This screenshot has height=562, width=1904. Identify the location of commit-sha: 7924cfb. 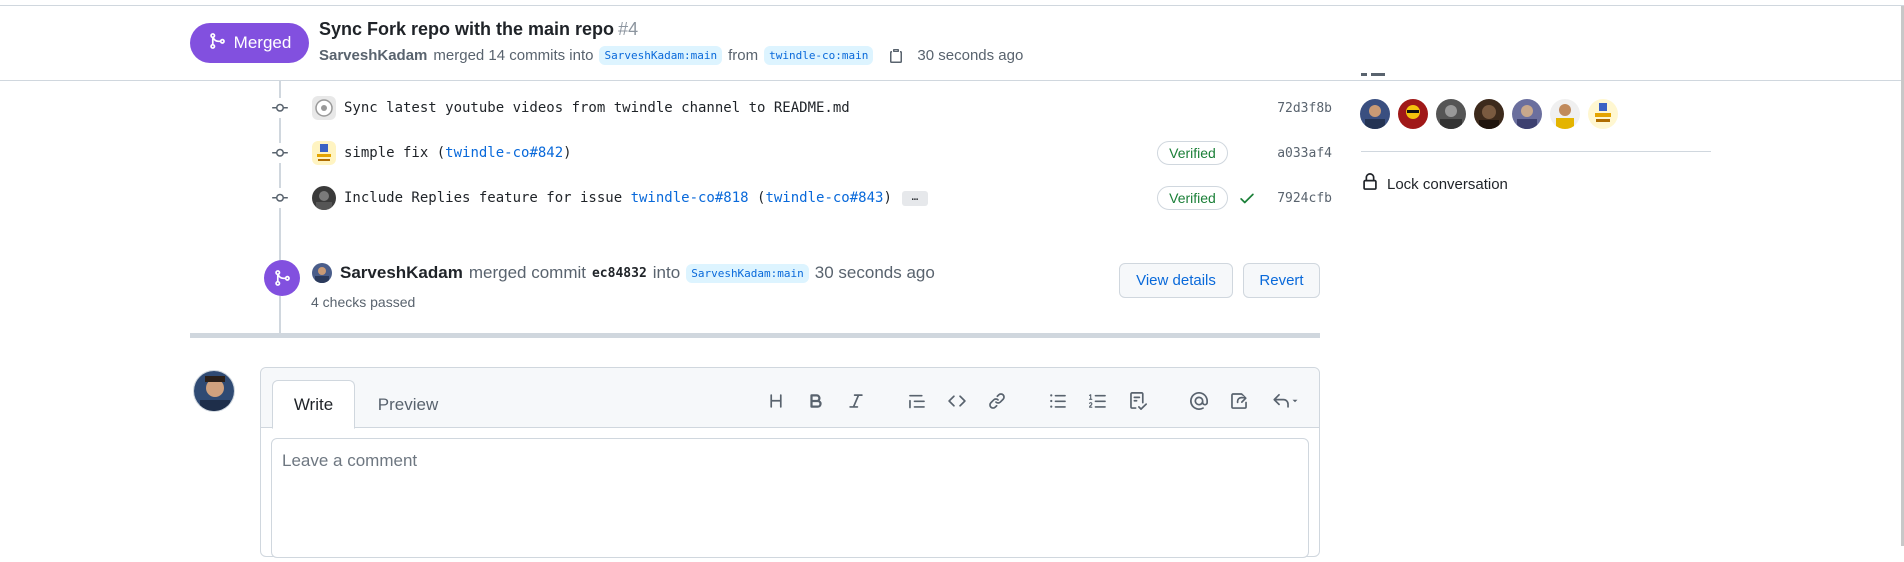
(1297, 198).